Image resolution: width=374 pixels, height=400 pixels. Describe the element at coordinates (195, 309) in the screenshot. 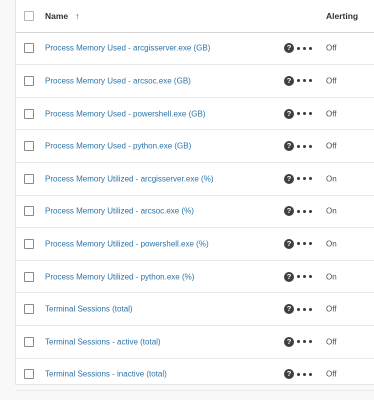

I see `table-row: Terminal Sessions (total)? Off` at that location.